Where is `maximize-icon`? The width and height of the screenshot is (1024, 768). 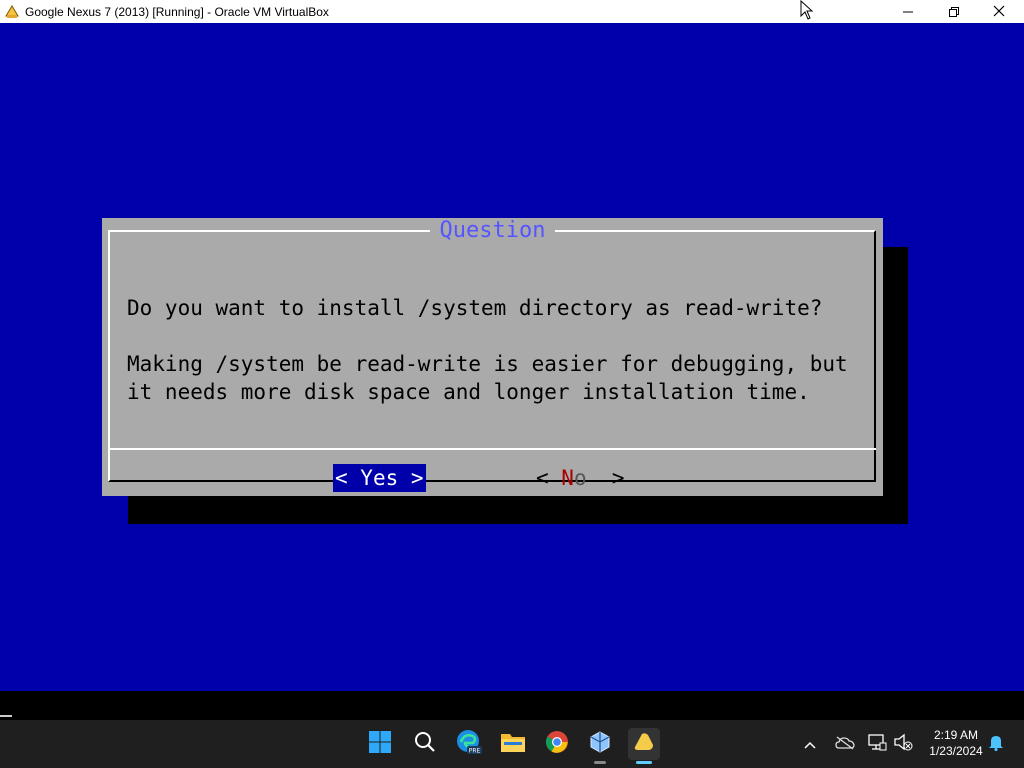 maximize-icon is located at coordinates (954, 11).